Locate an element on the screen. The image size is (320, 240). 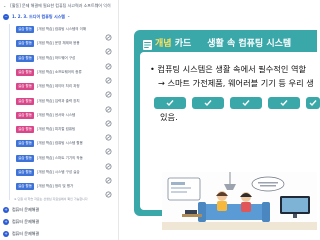
lesson-title: [개념 학습] 센서와 시스템 is located at coordinates (56, 114).